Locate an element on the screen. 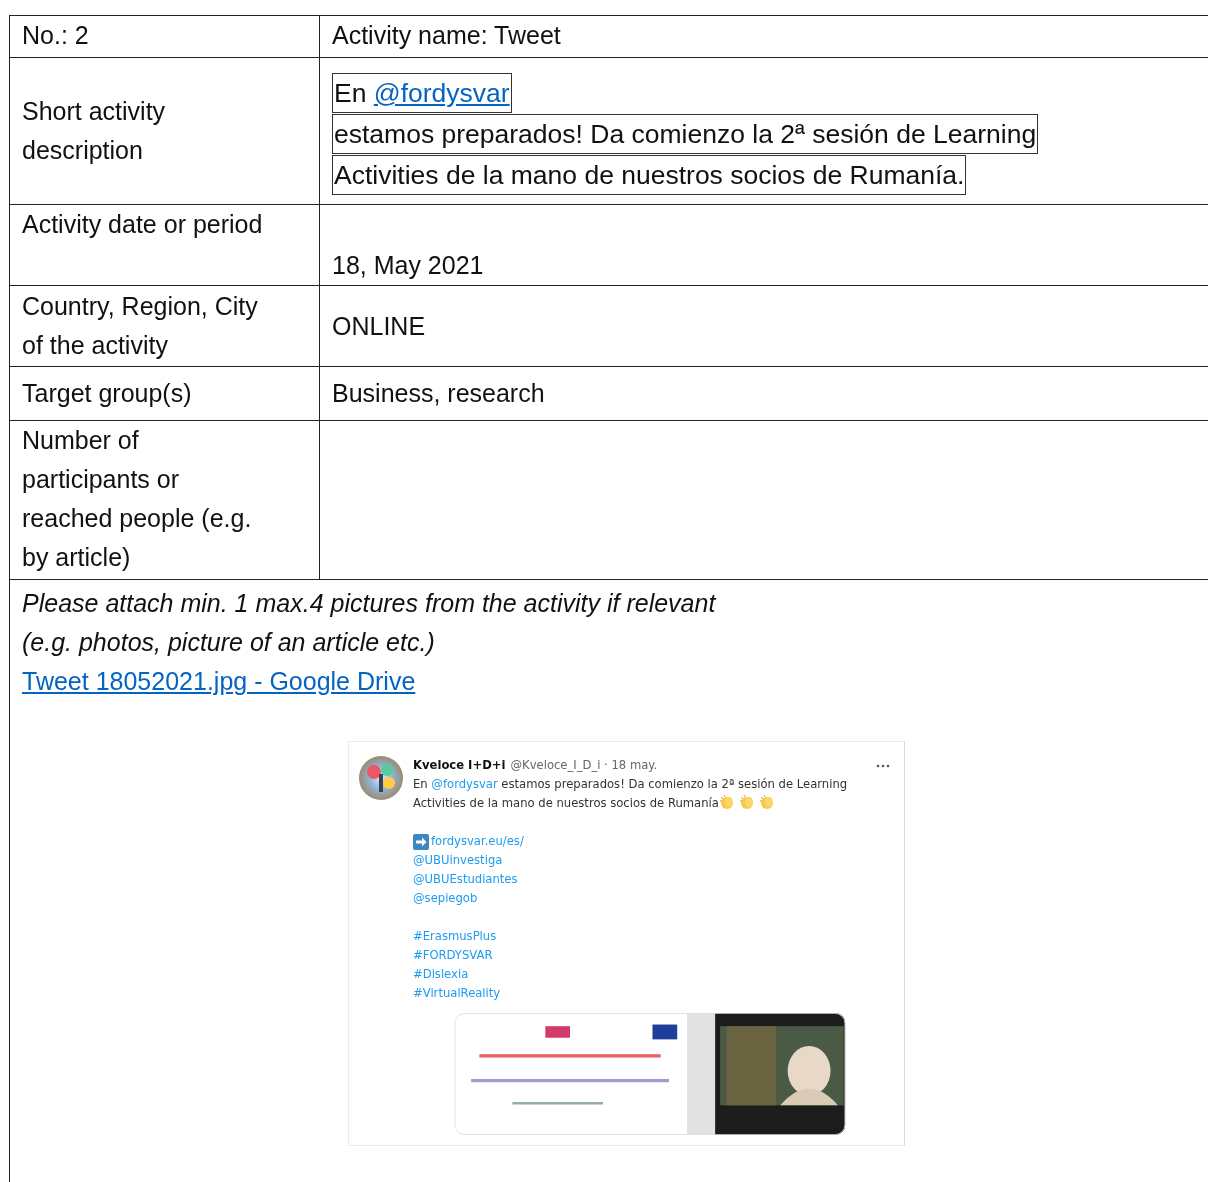 The width and height of the screenshot is (1208, 1182). field-label: Target group(s) is located at coordinates (107, 393).